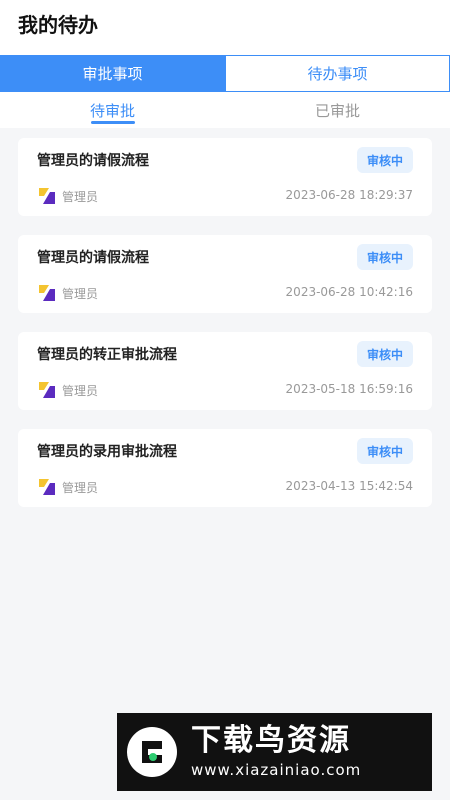  Describe the element at coordinates (107, 452) in the screenshot. I see `item-title: 管理员的录用审批流程` at that location.